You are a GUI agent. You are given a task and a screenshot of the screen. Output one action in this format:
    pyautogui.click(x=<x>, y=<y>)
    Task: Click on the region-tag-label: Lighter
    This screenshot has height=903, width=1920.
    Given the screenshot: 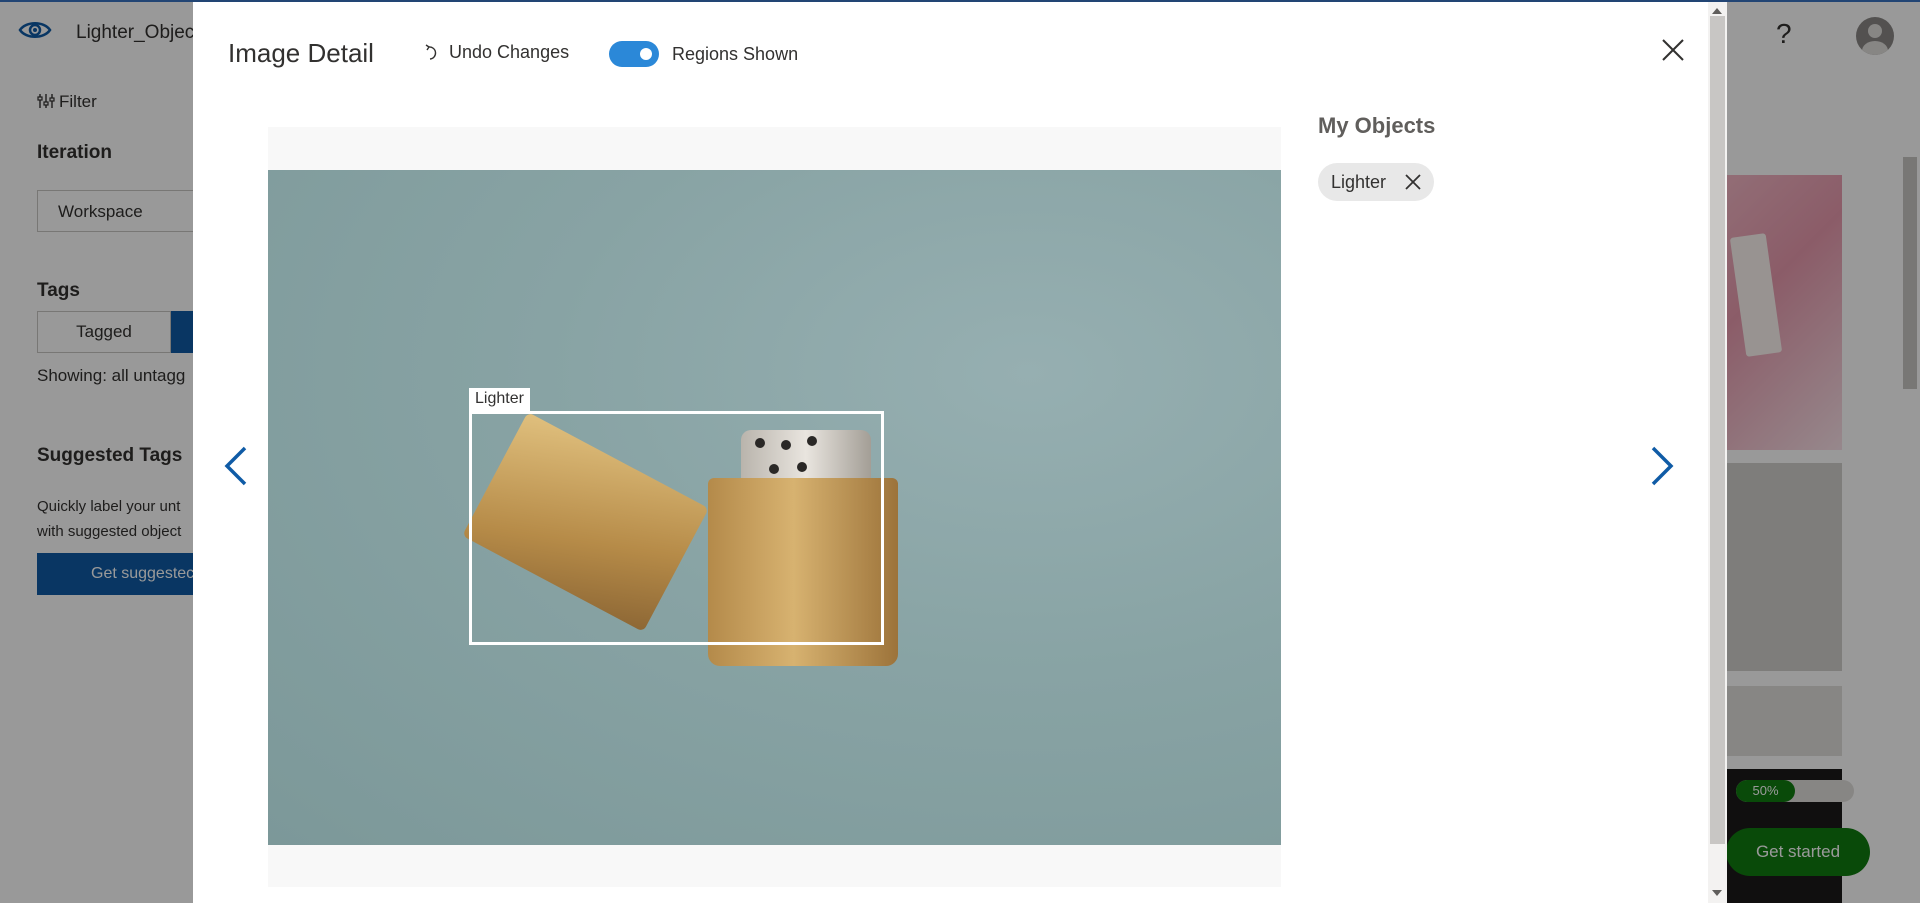 What is the action you would take?
    pyautogui.click(x=499, y=399)
    